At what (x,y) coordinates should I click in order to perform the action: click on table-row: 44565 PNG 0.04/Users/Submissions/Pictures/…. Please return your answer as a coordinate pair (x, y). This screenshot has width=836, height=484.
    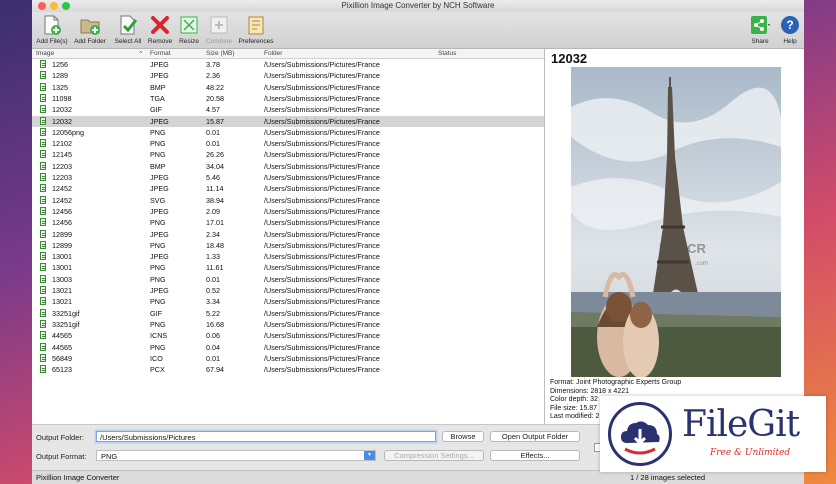
    Looking at the image, I should click on (288, 347).